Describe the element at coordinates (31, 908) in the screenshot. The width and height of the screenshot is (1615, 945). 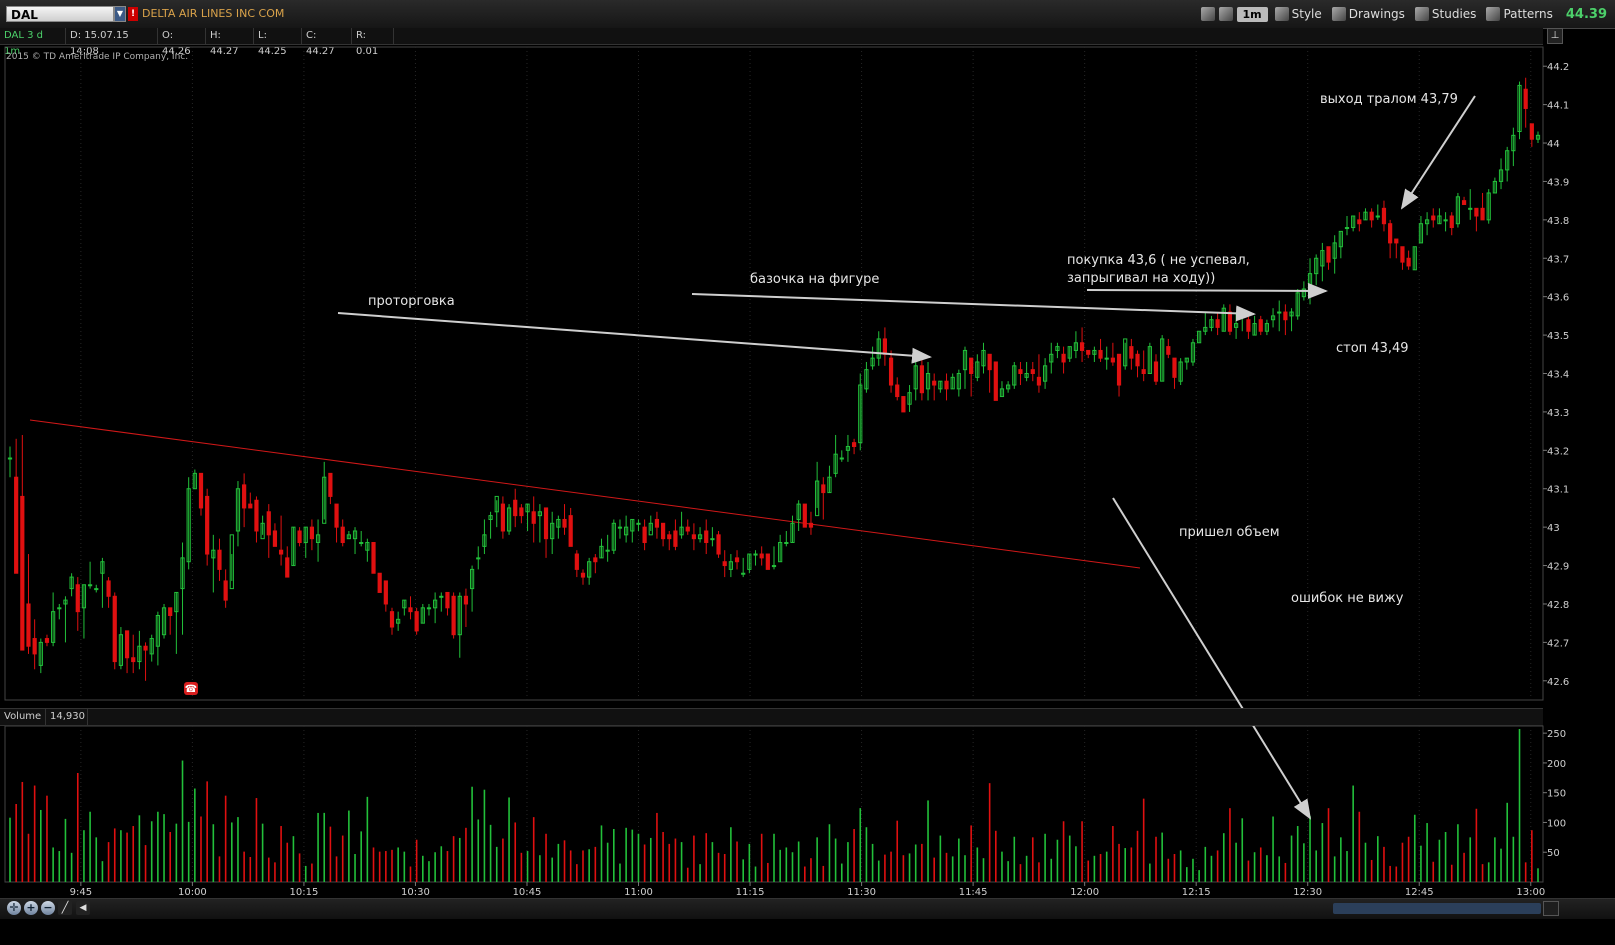
I see `zoom-in-icon: +` at that location.